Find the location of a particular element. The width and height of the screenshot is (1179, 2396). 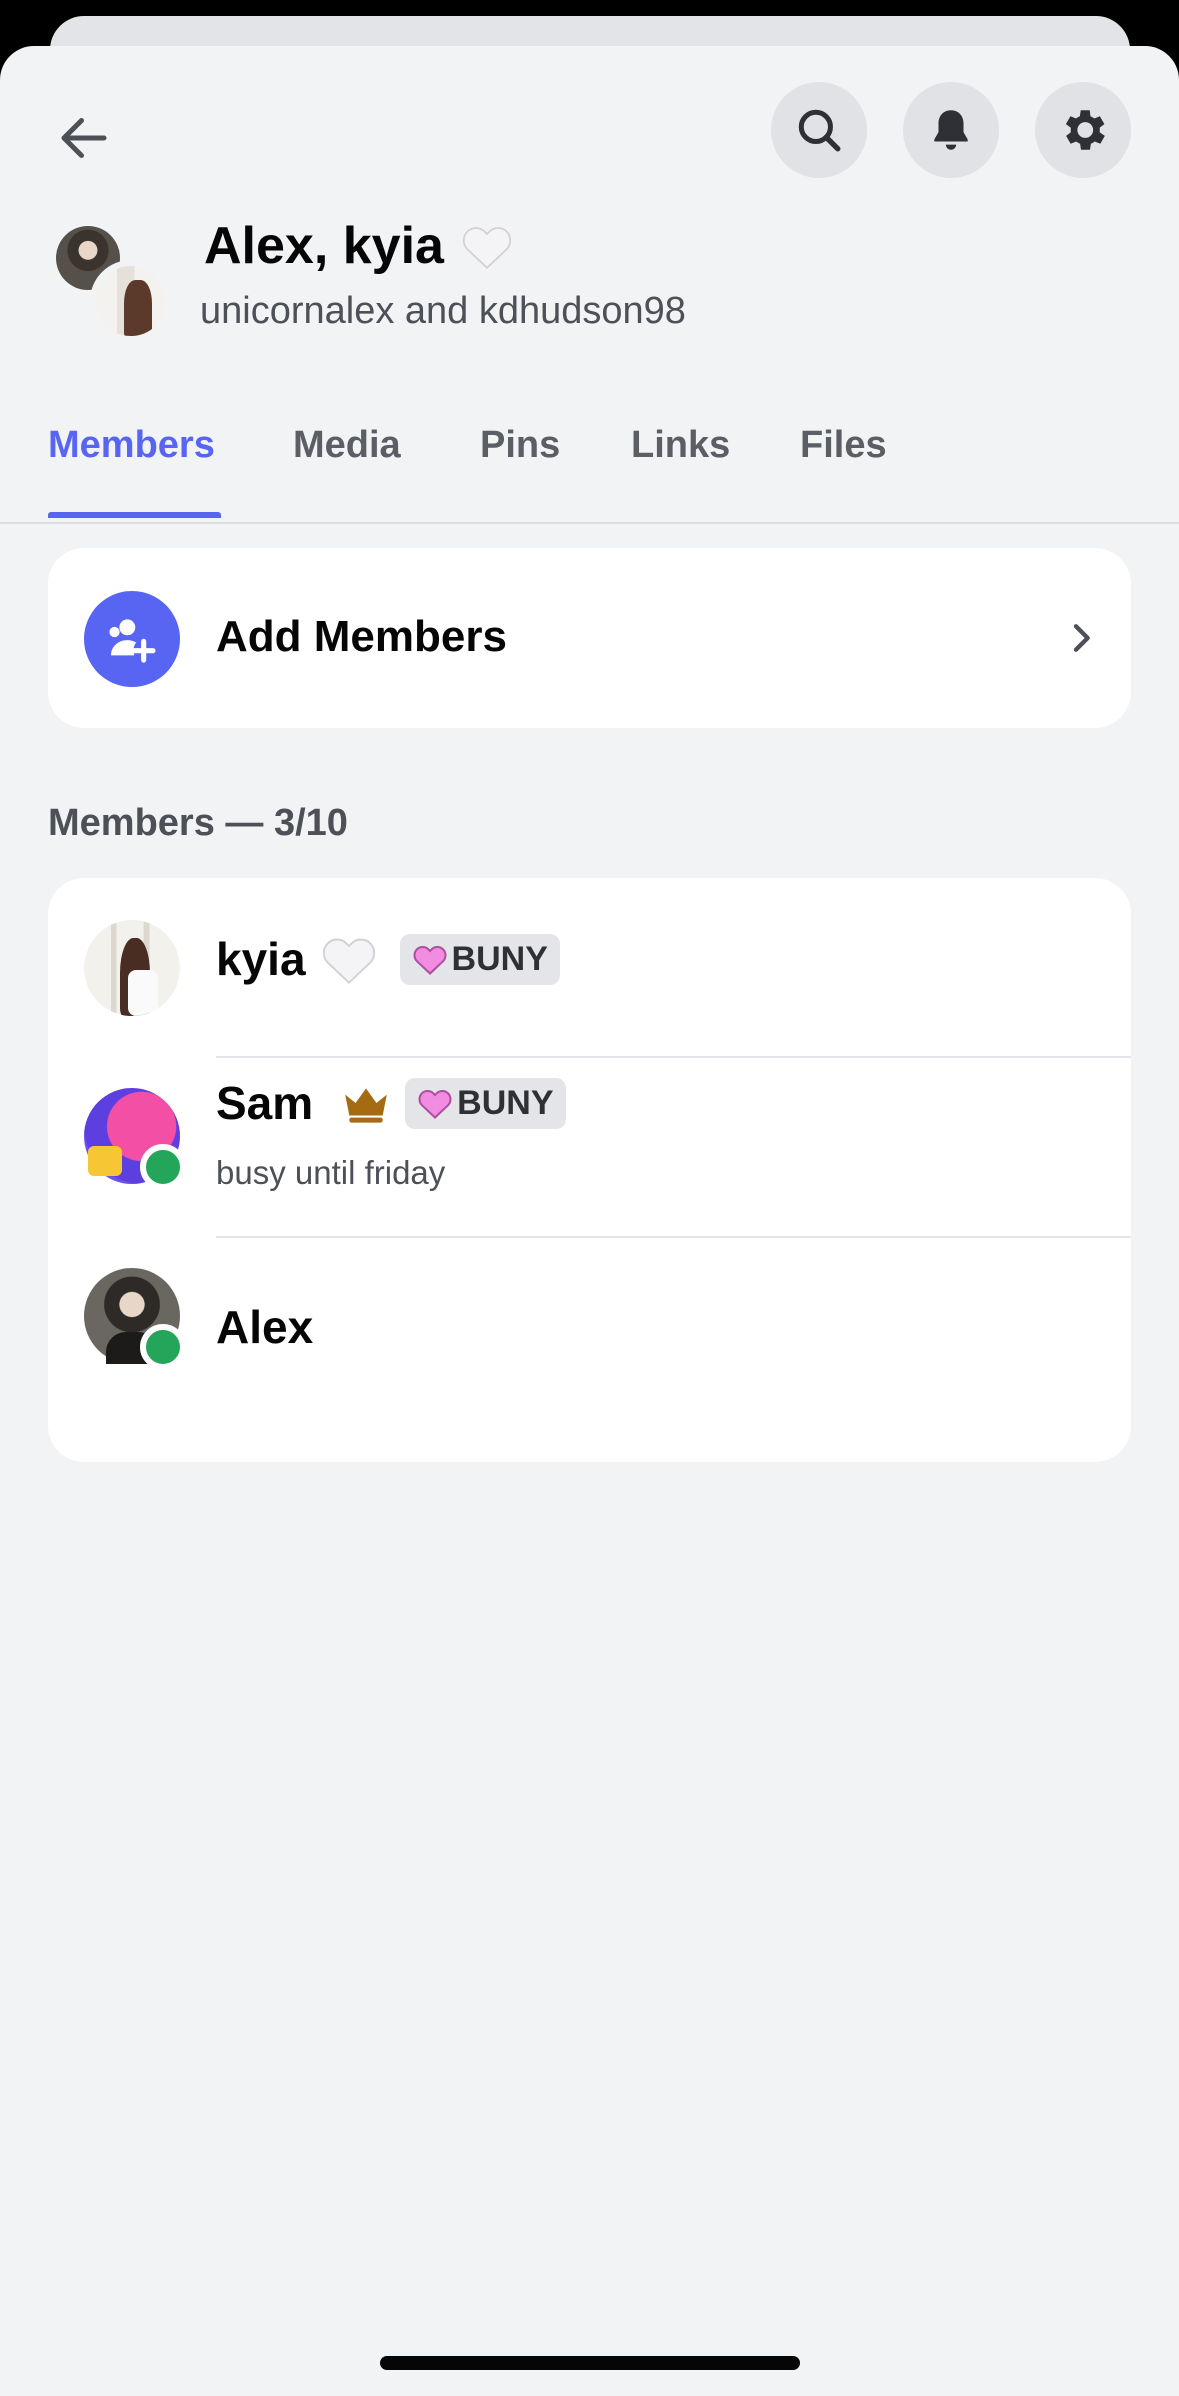

notifications-button is located at coordinates (951, 130).